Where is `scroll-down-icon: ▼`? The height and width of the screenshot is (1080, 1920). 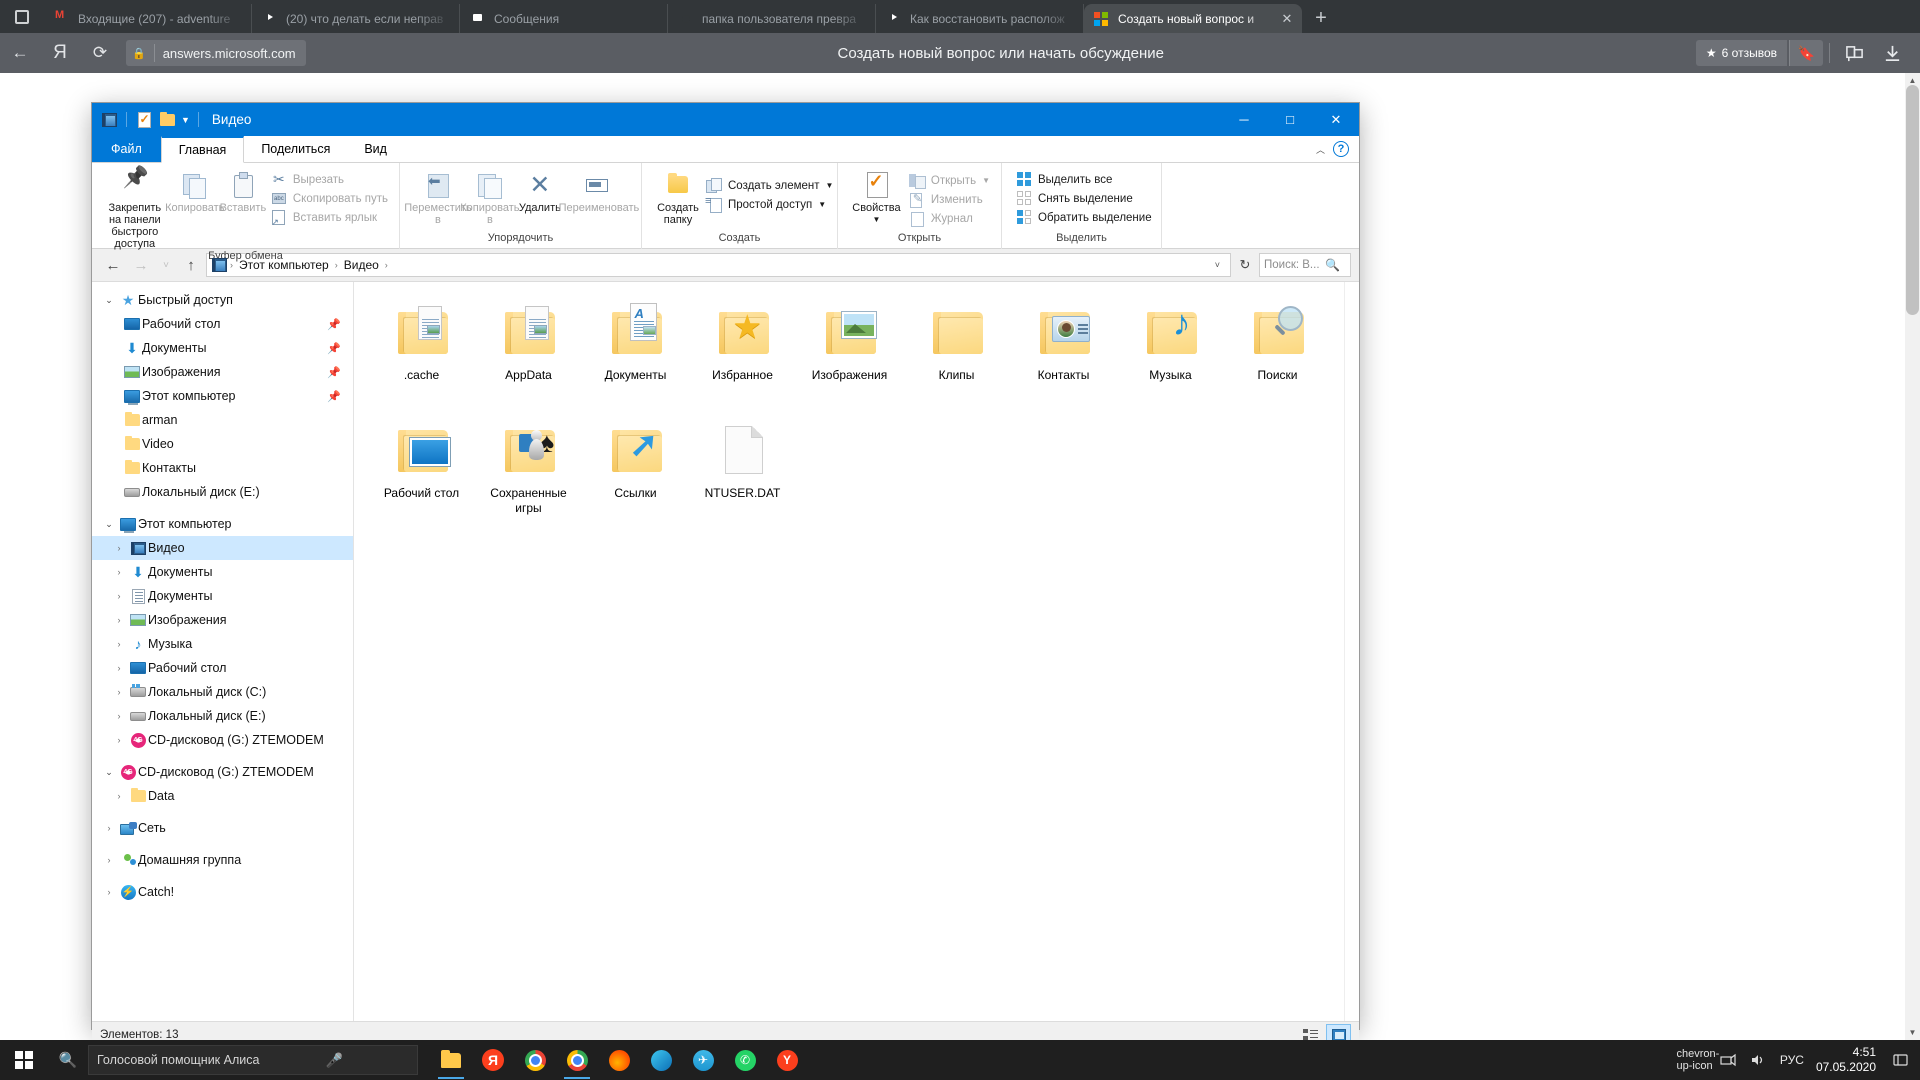 scroll-down-icon: ▼ is located at coordinates (1912, 1032).